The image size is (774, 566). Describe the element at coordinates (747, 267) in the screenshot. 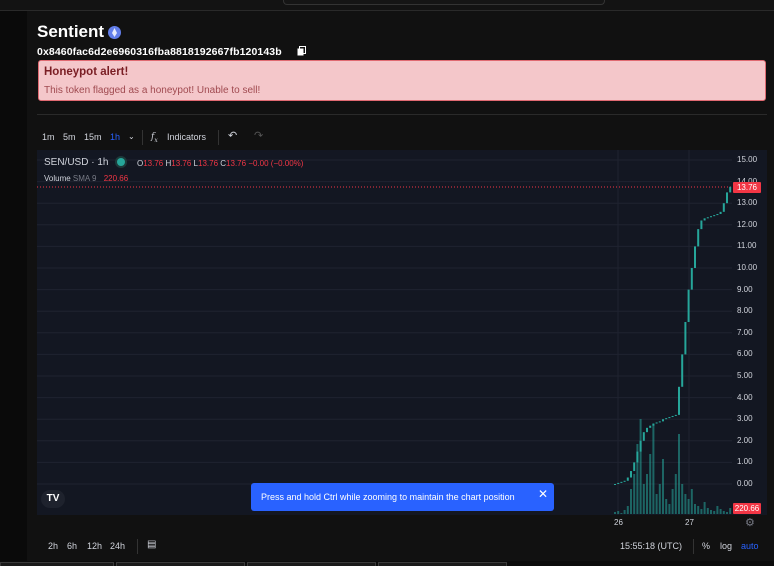

I see `price-axis-label: 10.00` at that location.